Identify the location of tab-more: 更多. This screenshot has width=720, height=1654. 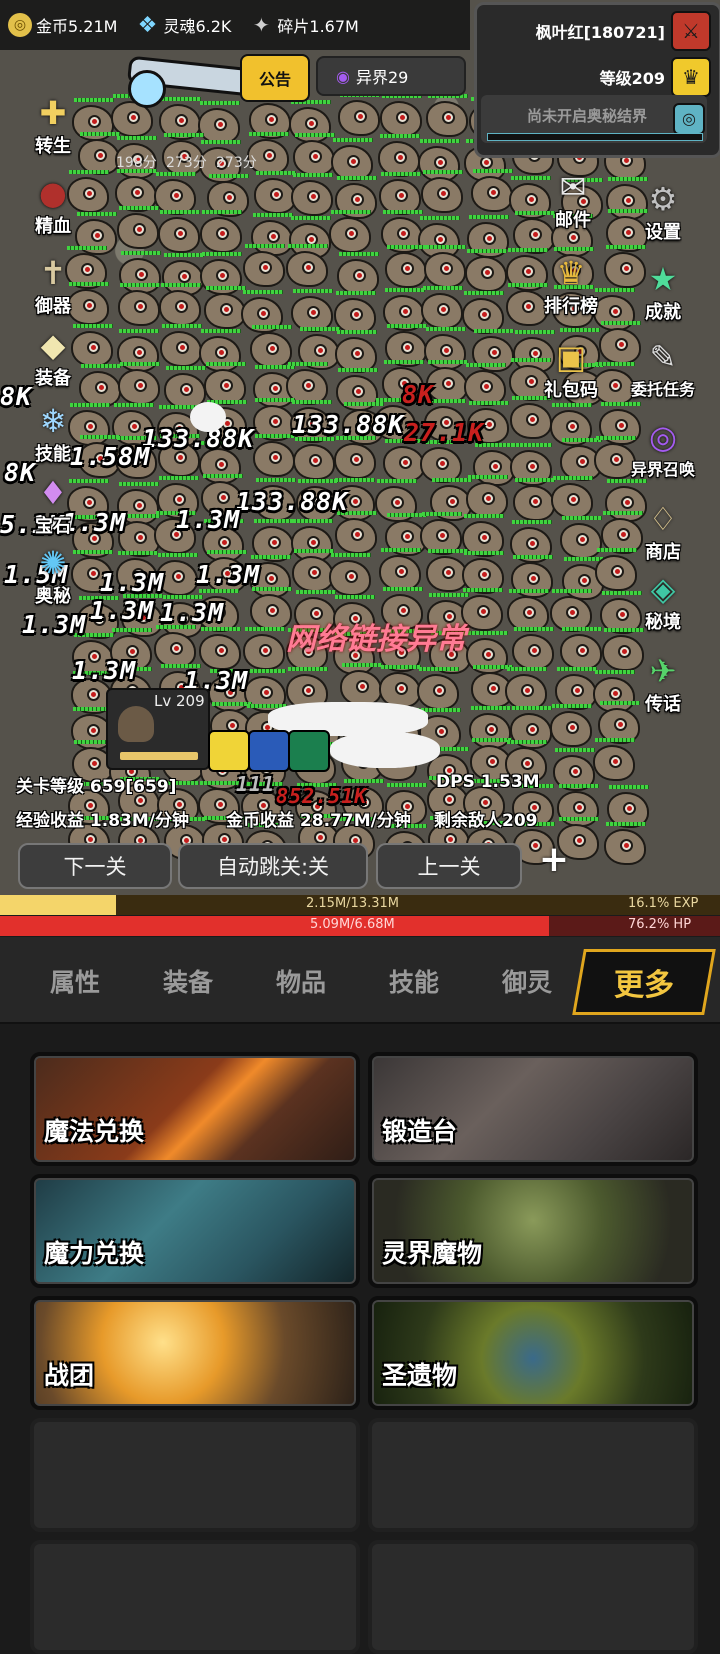
(644, 982).